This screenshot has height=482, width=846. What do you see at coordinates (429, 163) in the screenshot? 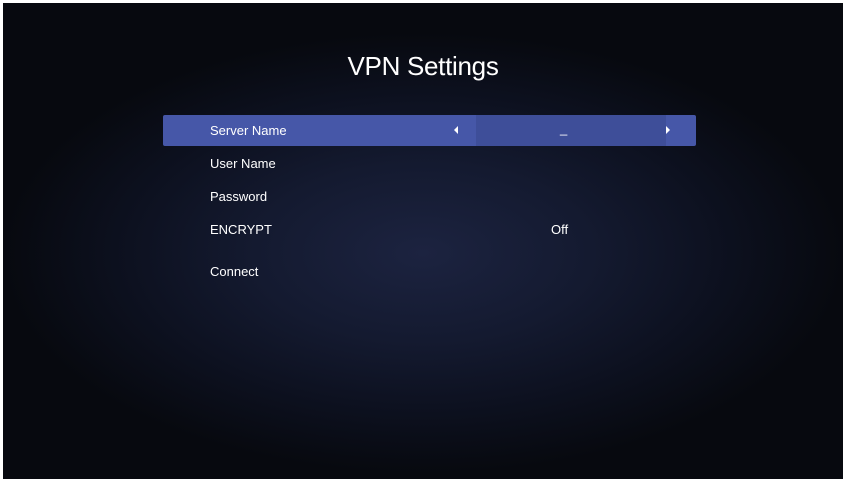
I see `menu-item-user-name: User Name` at bounding box center [429, 163].